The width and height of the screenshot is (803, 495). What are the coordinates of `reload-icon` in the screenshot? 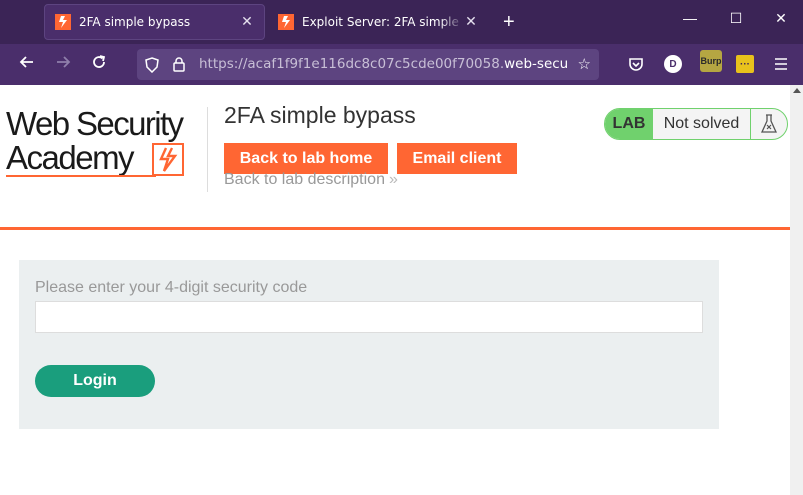 It's located at (99, 64).